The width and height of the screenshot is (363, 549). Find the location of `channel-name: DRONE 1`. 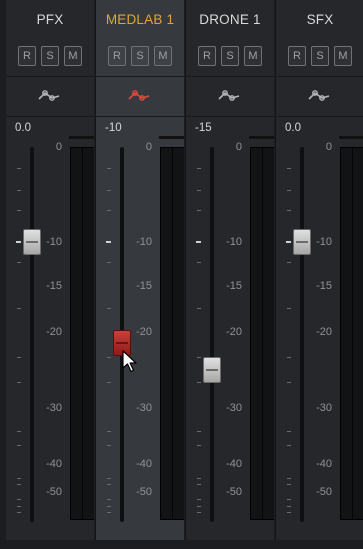

channel-name: DRONE 1 is located at coordinates (230, 19).